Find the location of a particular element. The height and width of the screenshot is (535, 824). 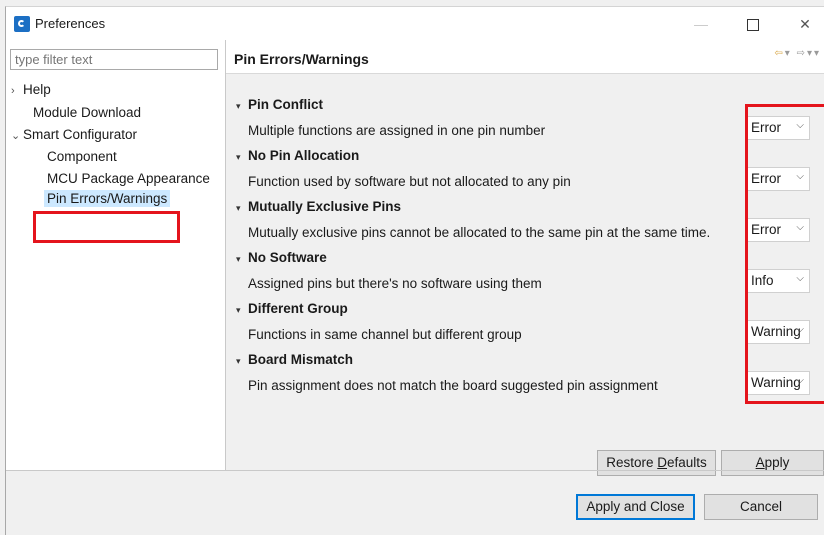

app-icon is located at coordinates (22, 24).